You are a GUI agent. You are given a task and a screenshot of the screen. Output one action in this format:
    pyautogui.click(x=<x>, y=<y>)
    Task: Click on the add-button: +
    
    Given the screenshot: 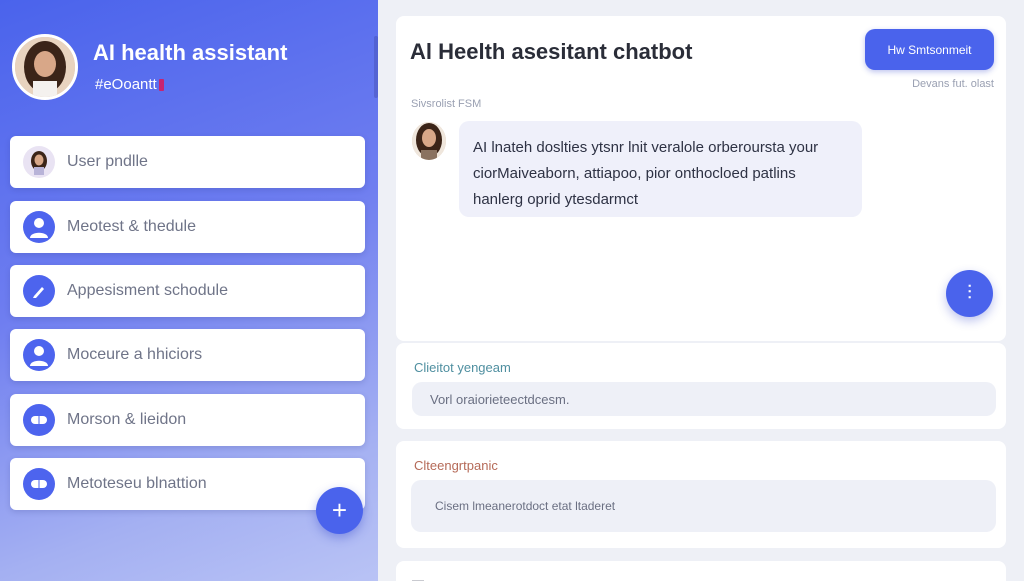 What is the action you would take?
    pyautogui.click(x=339, y=510)
    